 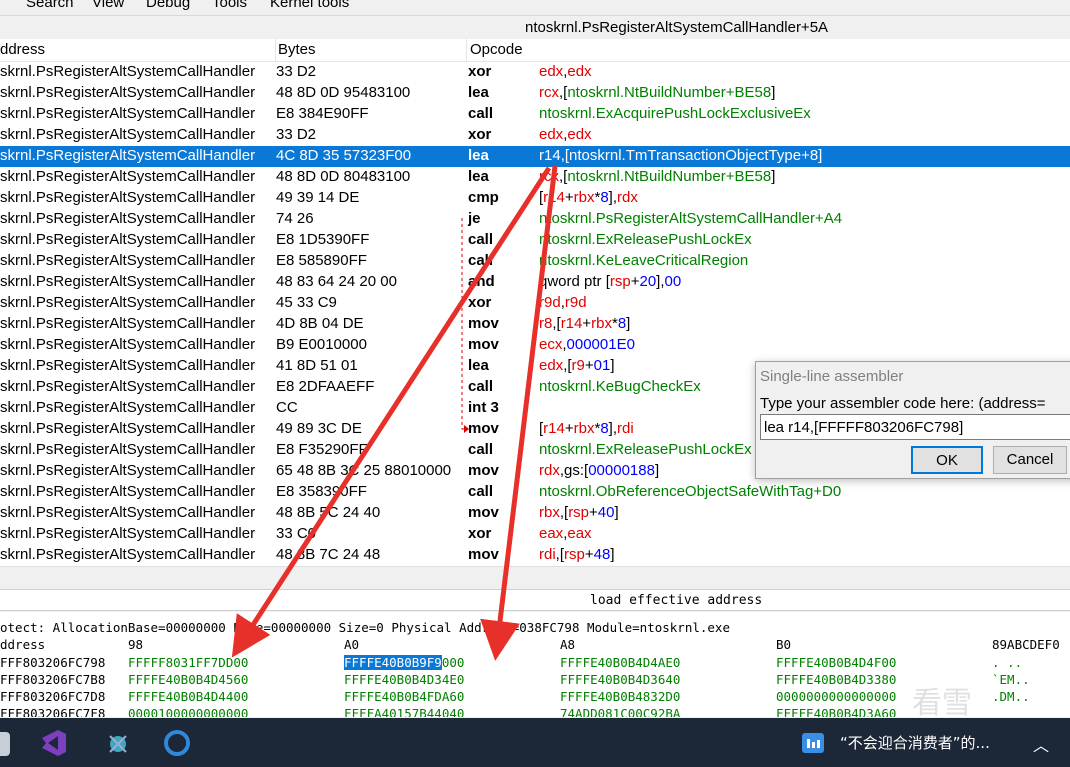 What do you see at coordinates (836, 696) in the screenshot?
I see `memory-value: 0000000000000000` at bounding box center [836, 696].